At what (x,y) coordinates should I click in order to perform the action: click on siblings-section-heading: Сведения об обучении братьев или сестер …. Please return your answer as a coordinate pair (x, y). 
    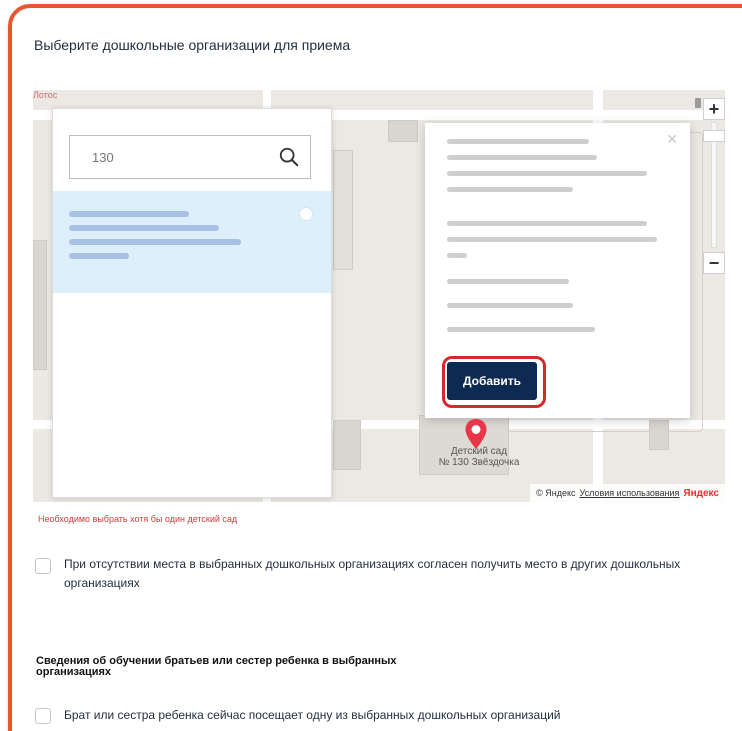
    Looking at the image, I should click on (216, 666).